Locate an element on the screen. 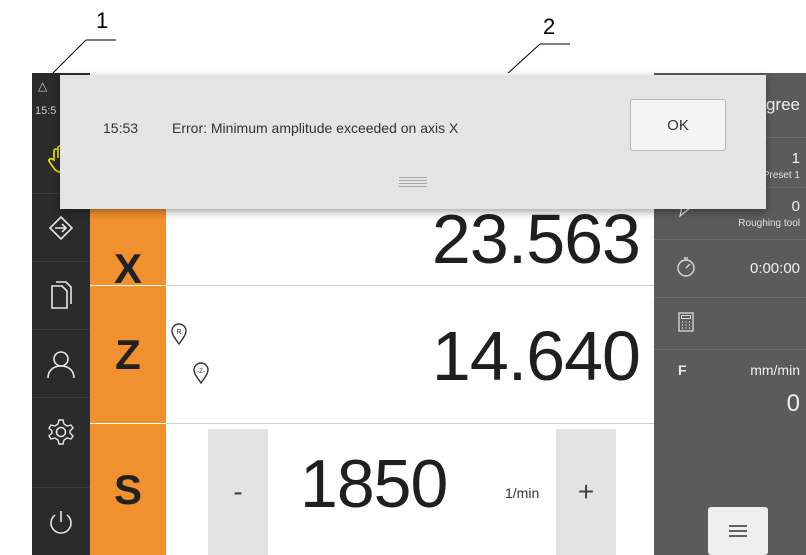 The height and width of the screenshot is (555, 806). ok-button: OK is located at coordinates (678, 125).